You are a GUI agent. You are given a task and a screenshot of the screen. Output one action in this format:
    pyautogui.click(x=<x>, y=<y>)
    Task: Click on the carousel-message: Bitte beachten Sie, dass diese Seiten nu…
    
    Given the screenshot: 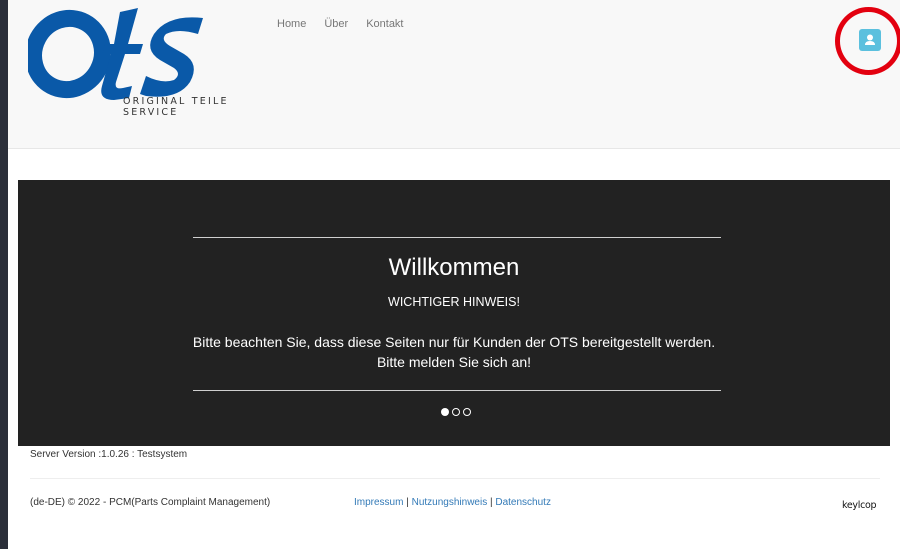 What is the action you would take?
    pyautogui.click(x=454, y=352)
    